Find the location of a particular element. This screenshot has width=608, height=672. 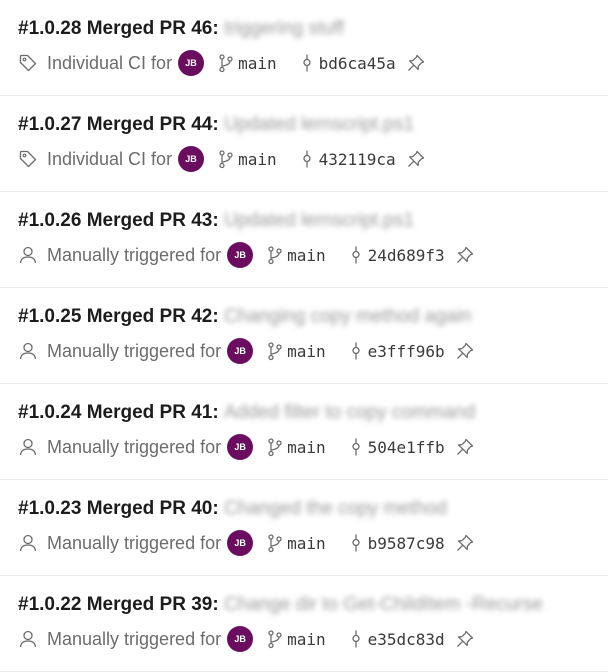

run-number: #1.0.25 is located at coordinates (50, 316).